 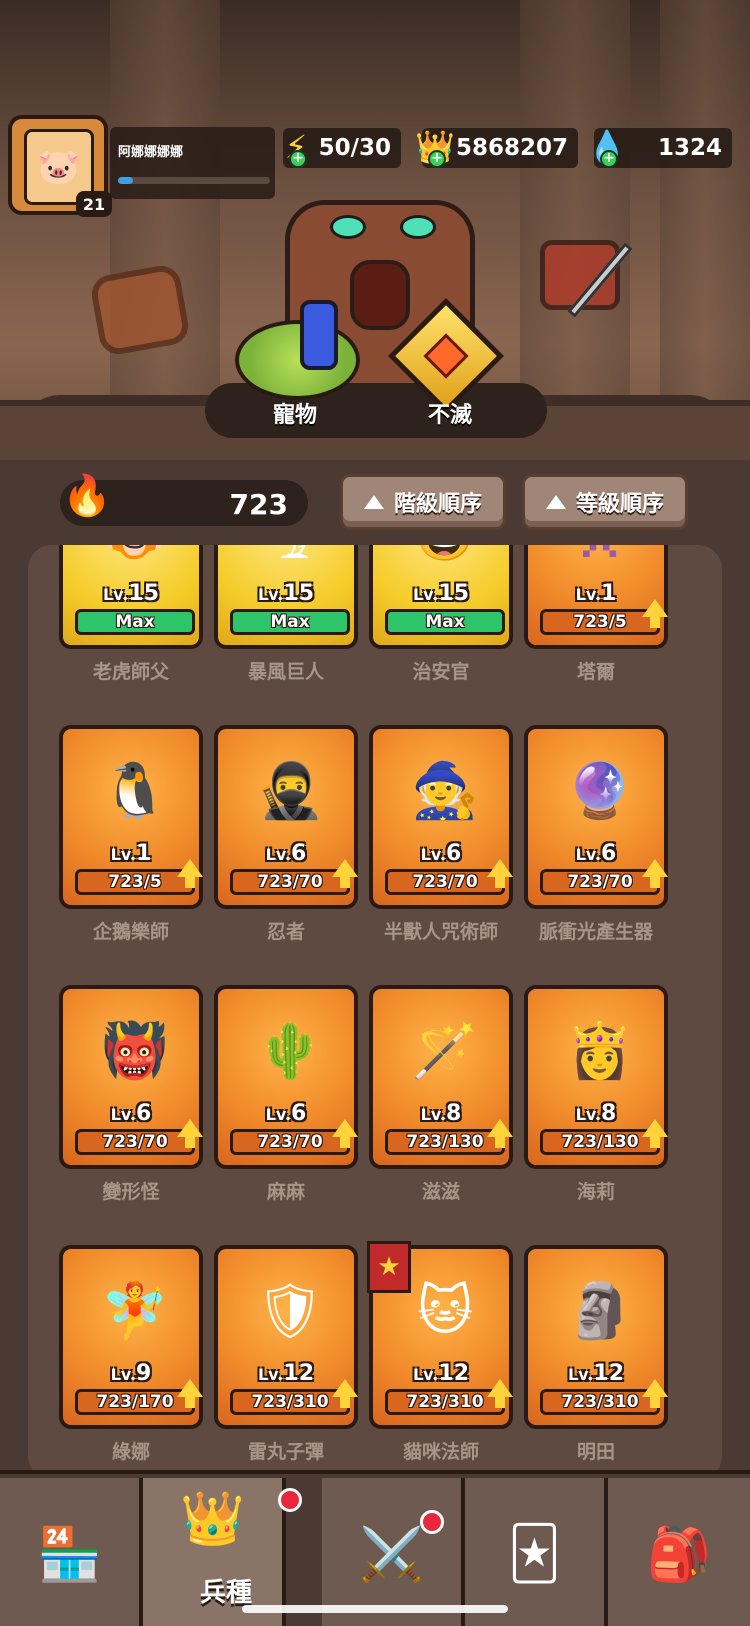 What do you see at coordinates (609, 1113) in the screenshot?
I see `level-number: 8` at bounding box center [609, 1113].